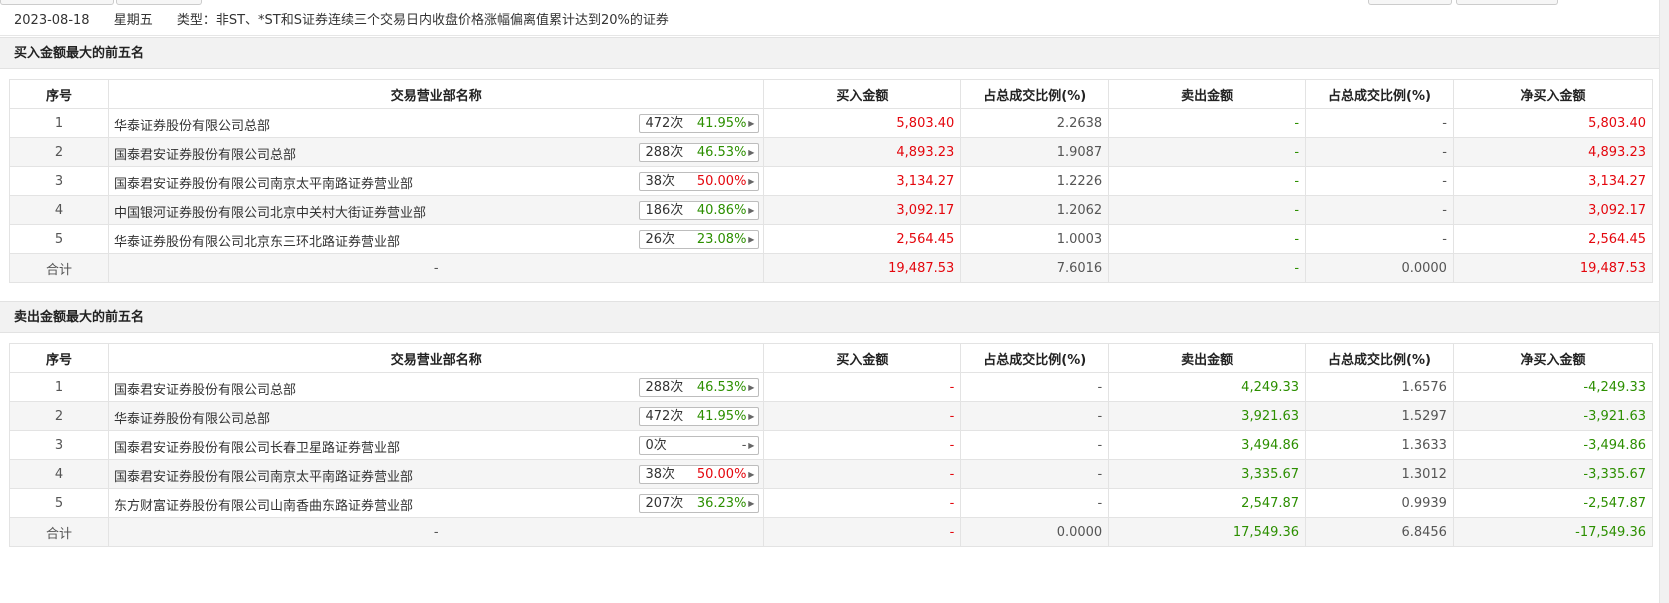 Image resolution: width=1669 pixels, height=603 pixels. Describe the element at coordinates (1207, 268) in the screenshot. I see `total-sell-amount: -` at that location.